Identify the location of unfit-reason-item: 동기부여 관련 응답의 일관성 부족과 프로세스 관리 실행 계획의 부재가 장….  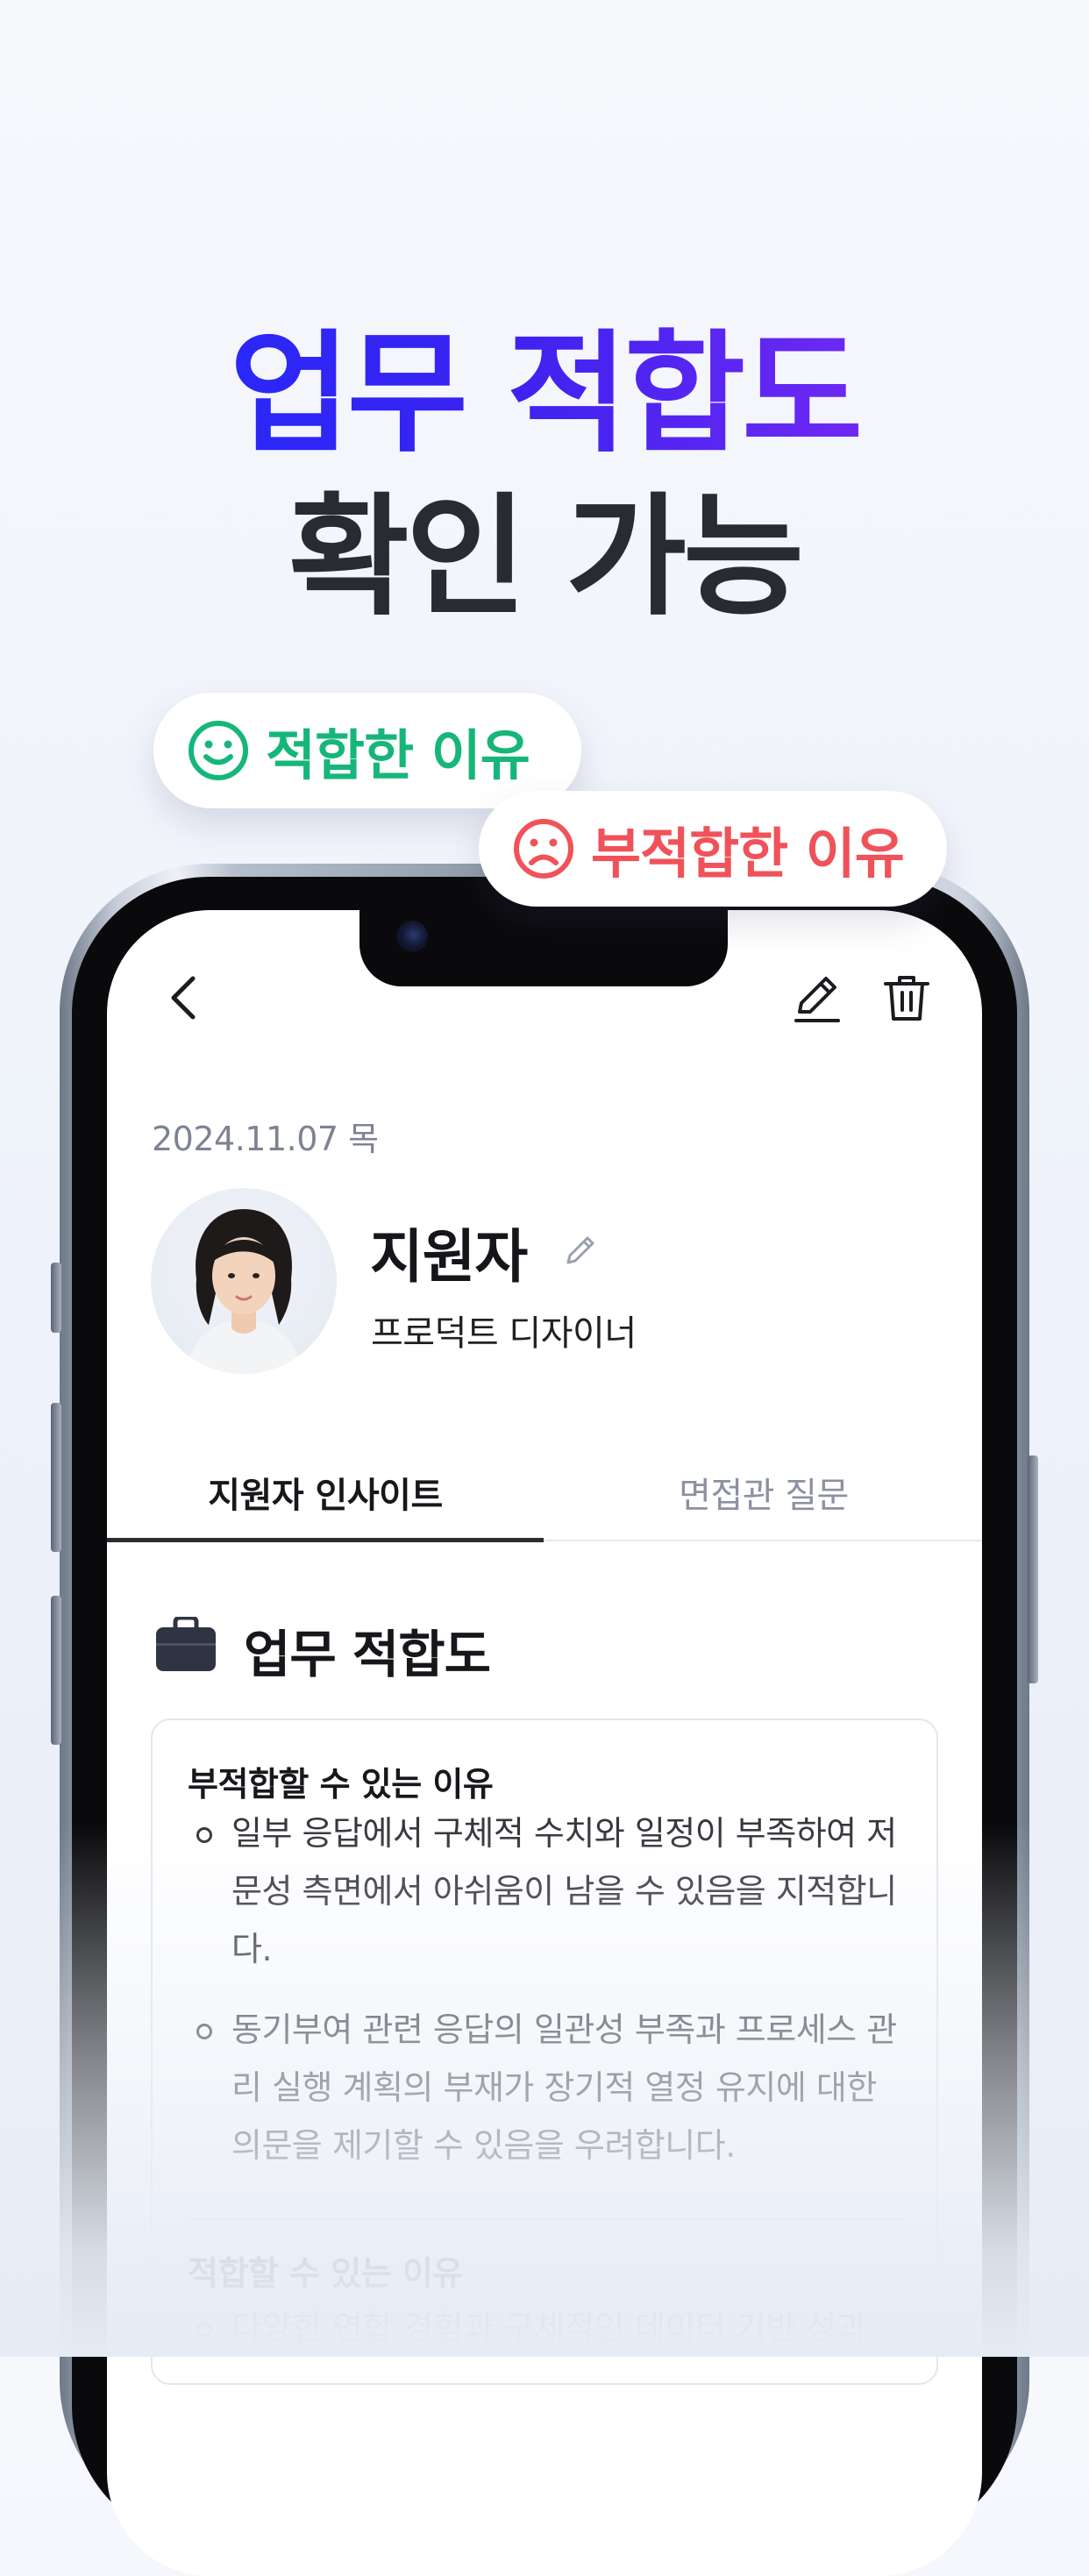
(564, 2087).